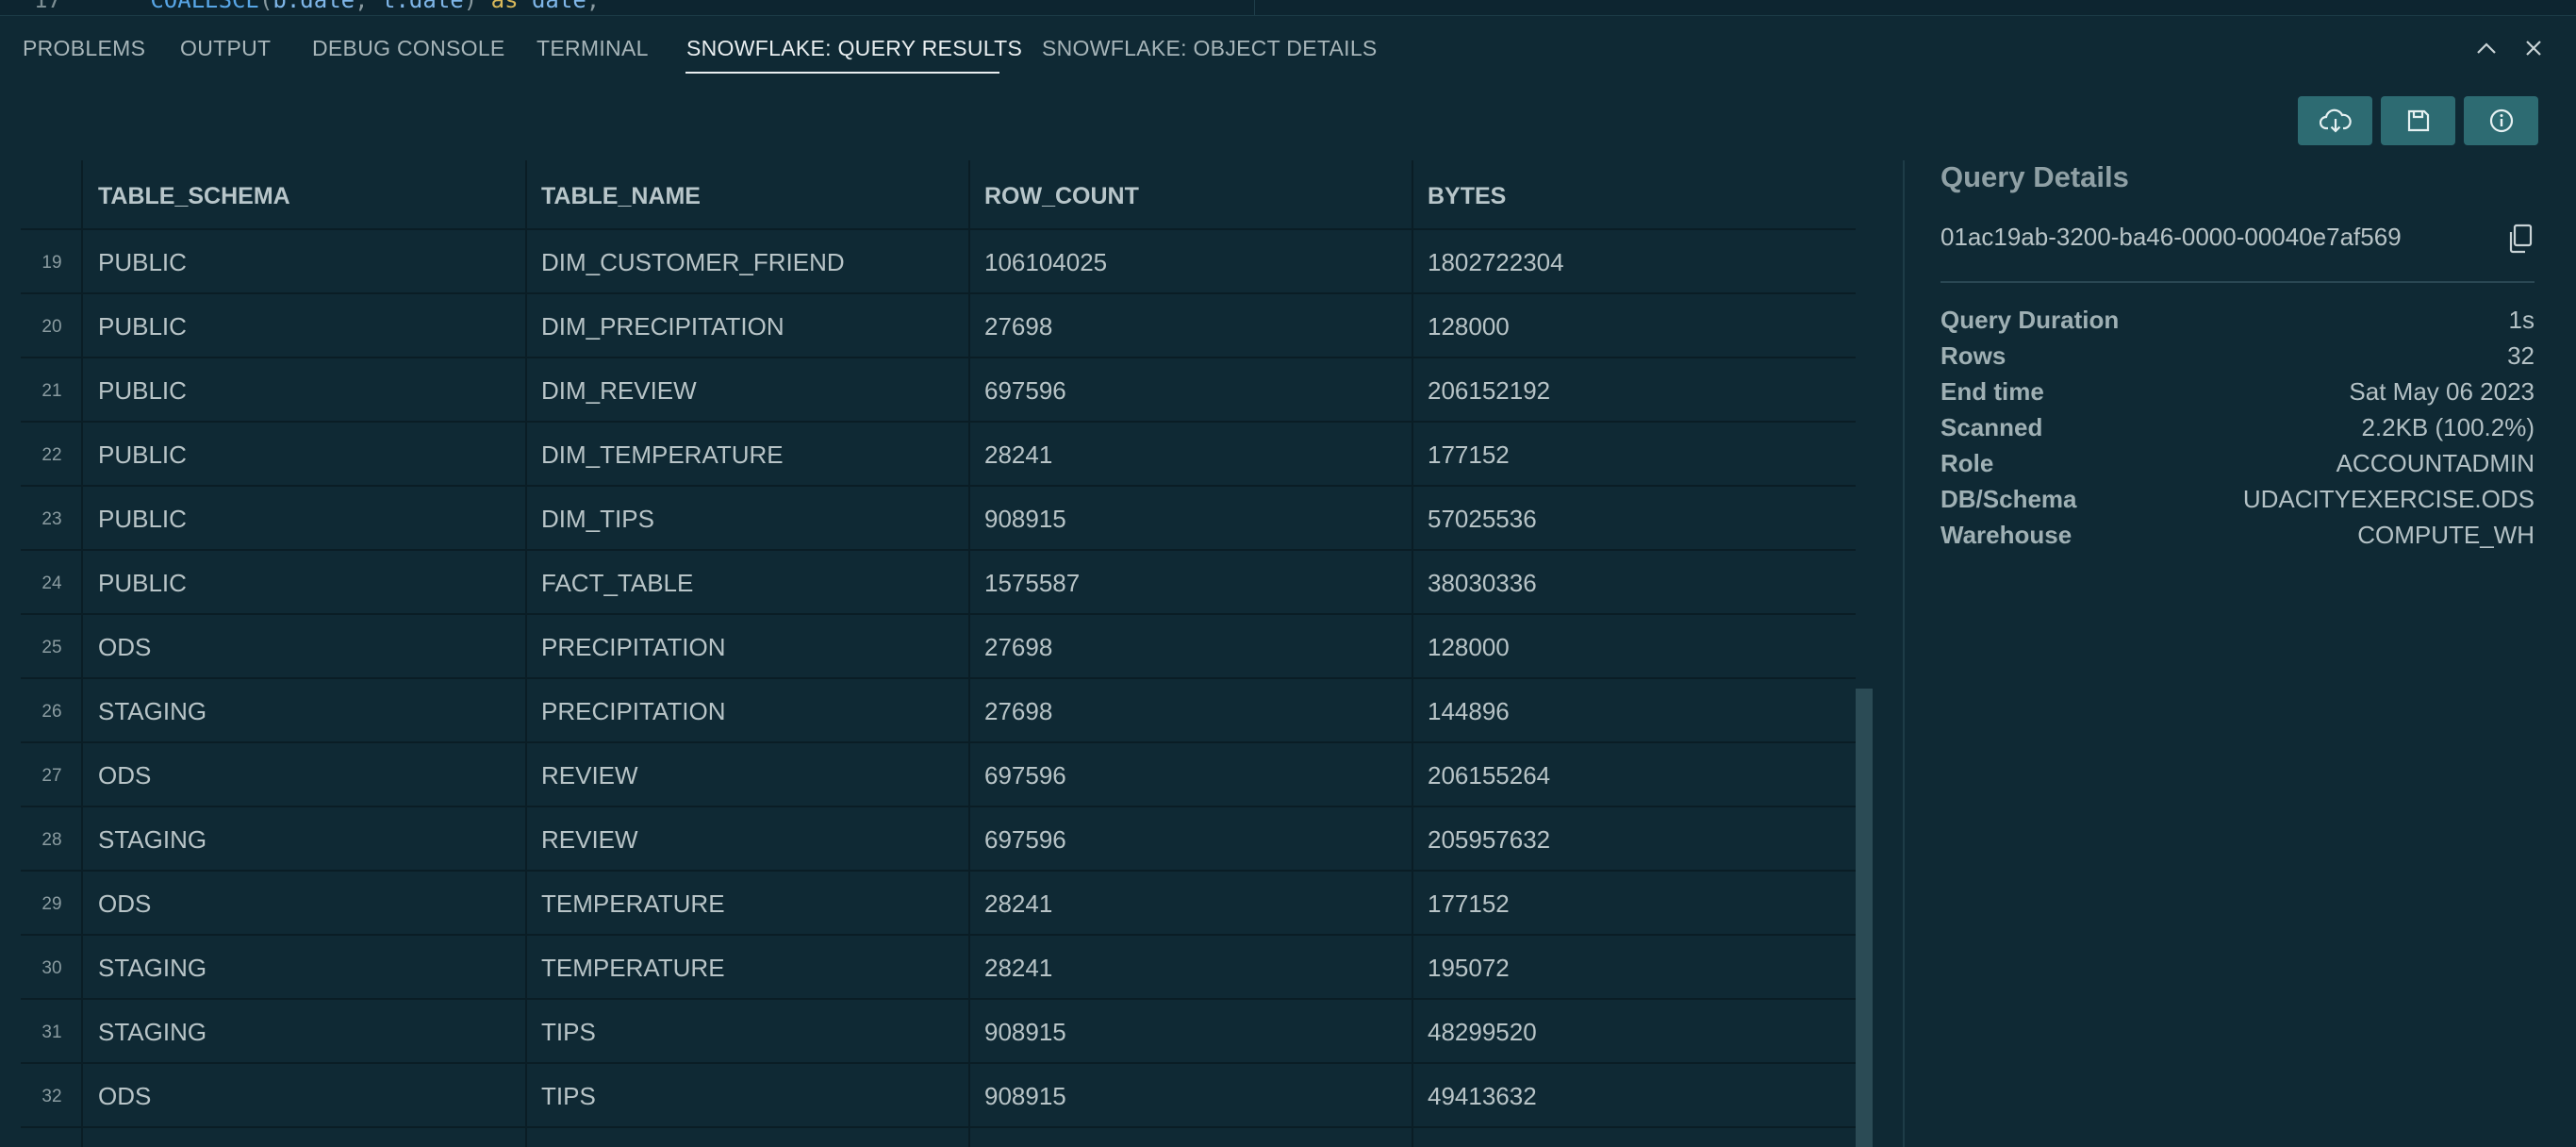  I want to click on grid-header: TABLE_SCHEMA TABLE_NAME ROW_COUNT BYTES, so click(938, 195).